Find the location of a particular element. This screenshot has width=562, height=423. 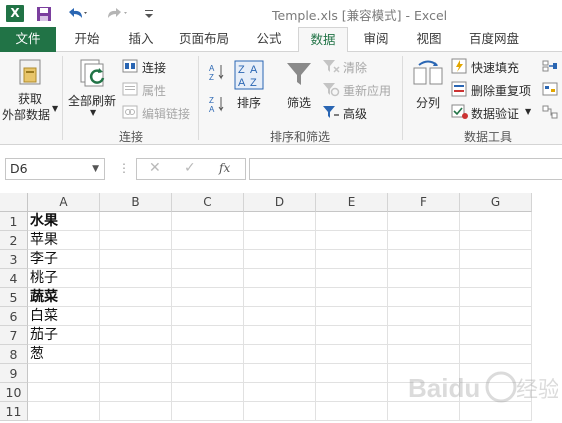

cell-b4 is located at coordinates (136, 278).